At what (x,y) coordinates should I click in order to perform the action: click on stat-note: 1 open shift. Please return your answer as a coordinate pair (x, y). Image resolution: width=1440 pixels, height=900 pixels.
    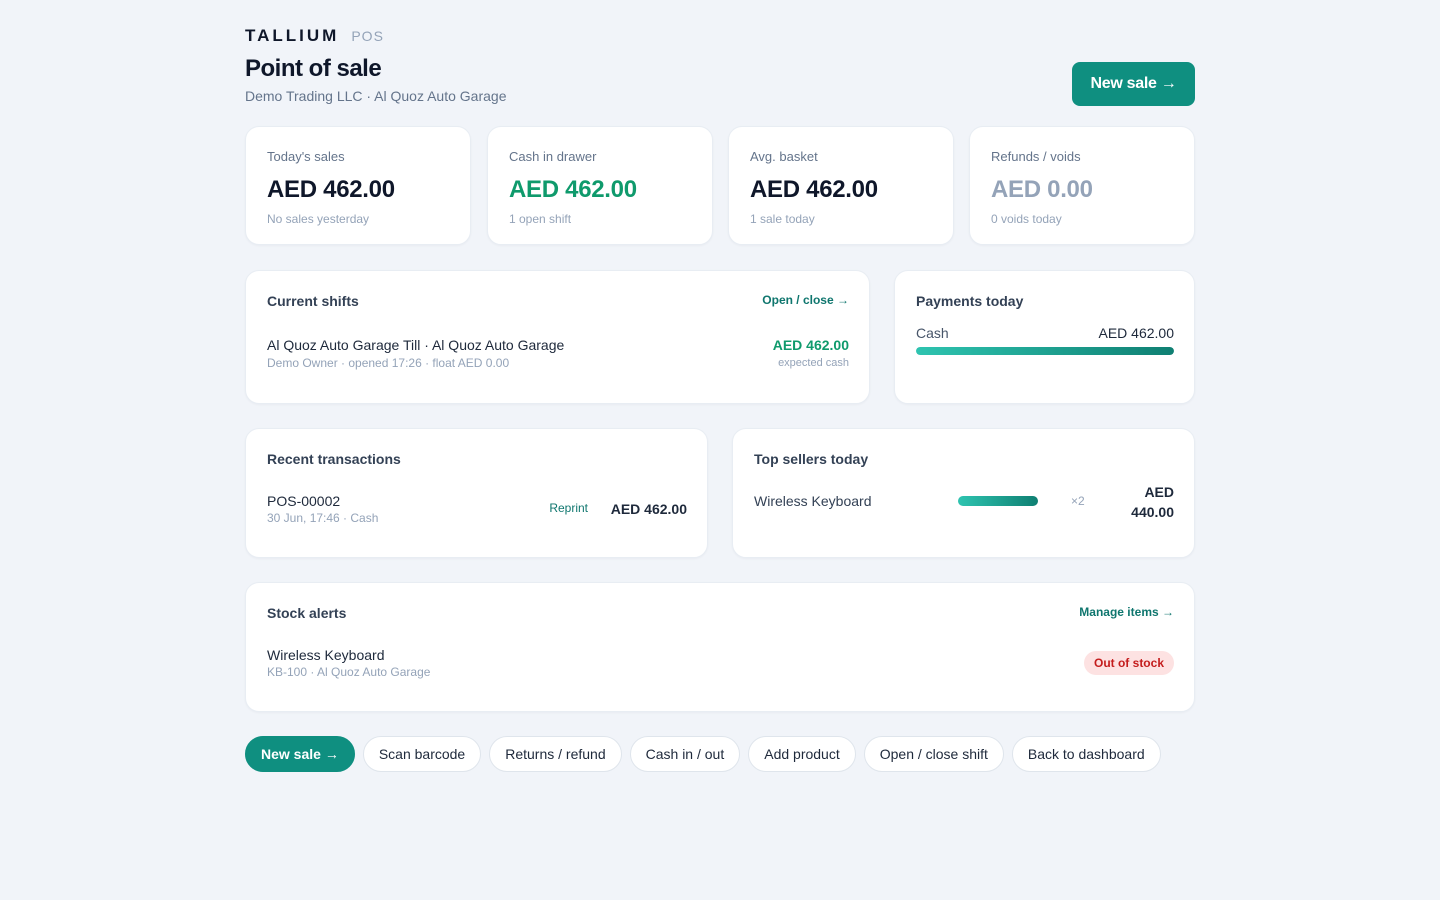
    Looking at the image, I should click on (540, 219).